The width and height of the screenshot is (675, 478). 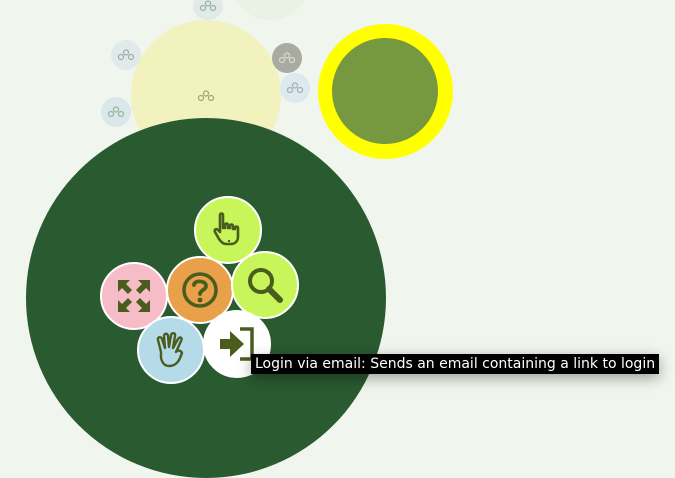 I want to click on small-node-gray, so click(x=287, y=58).